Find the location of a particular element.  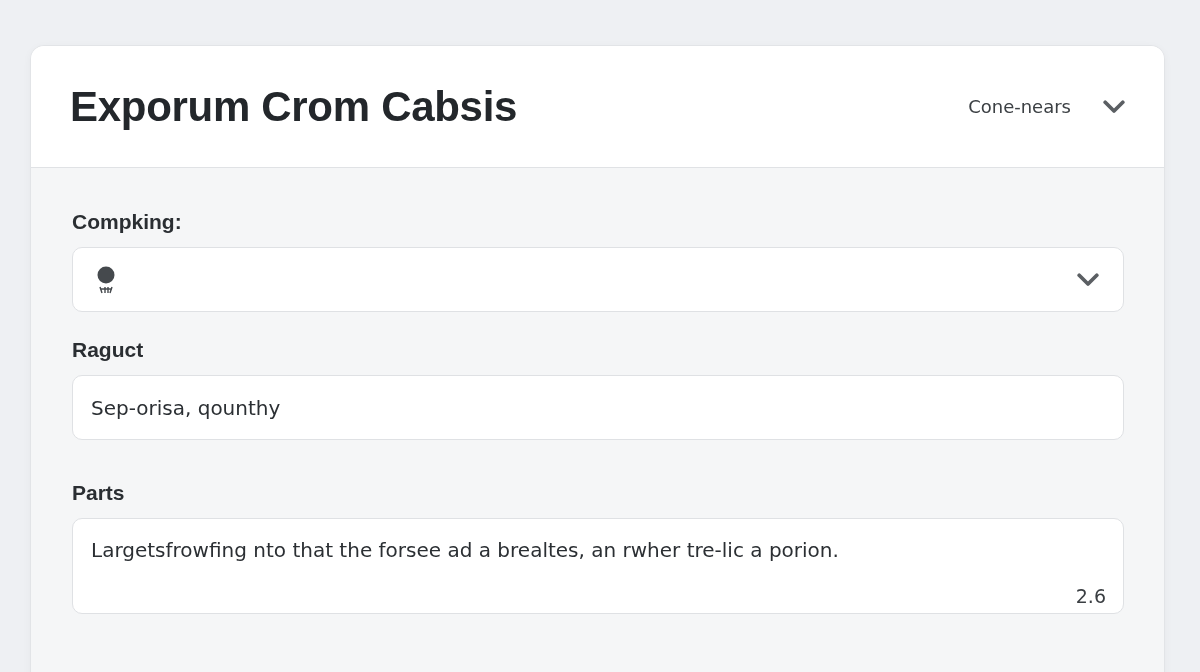

round-marker-icon is located at coordinates (106, 279).